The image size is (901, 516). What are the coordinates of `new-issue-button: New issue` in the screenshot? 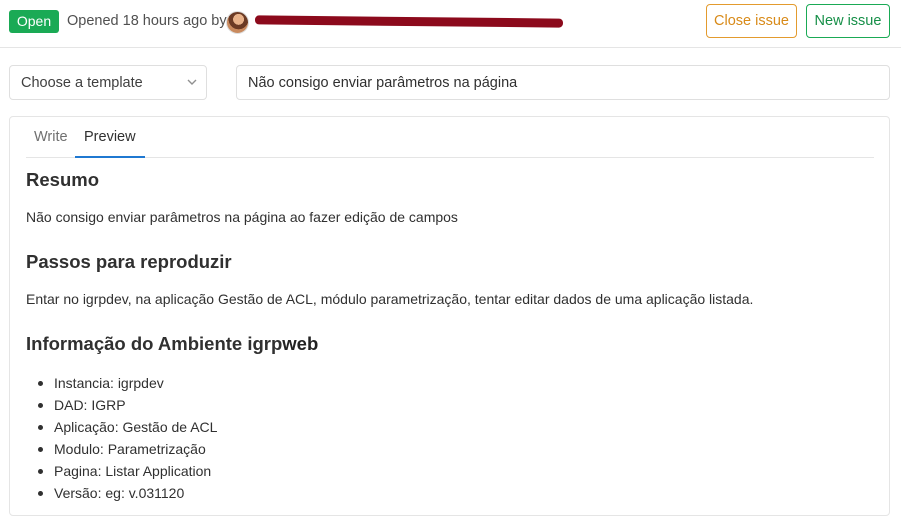 It's located at (848, 21).